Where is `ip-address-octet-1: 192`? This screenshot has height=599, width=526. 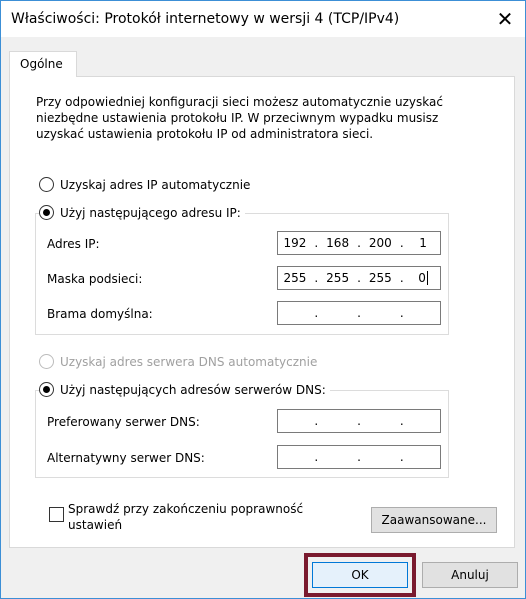 ip-address-octet-1: 192 is located at coordinates (295, 243).